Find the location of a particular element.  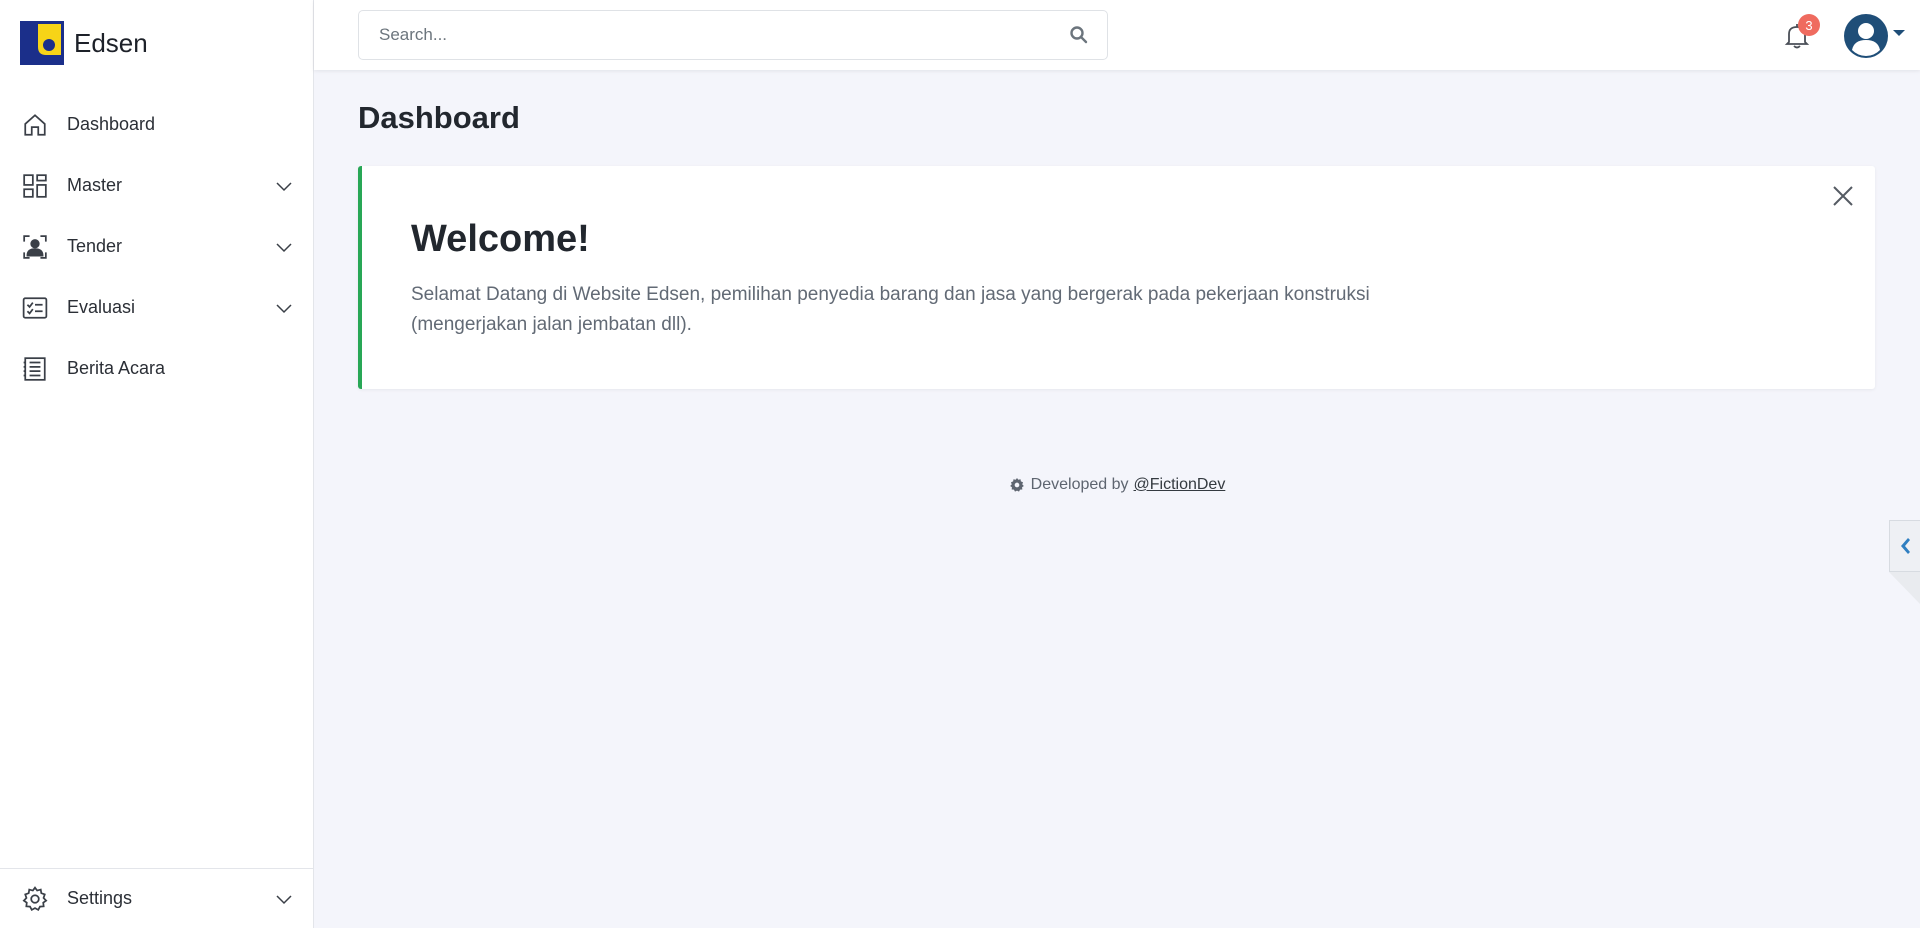

footer: Developed by @FictionDev is located at coordinates (1117, 485).